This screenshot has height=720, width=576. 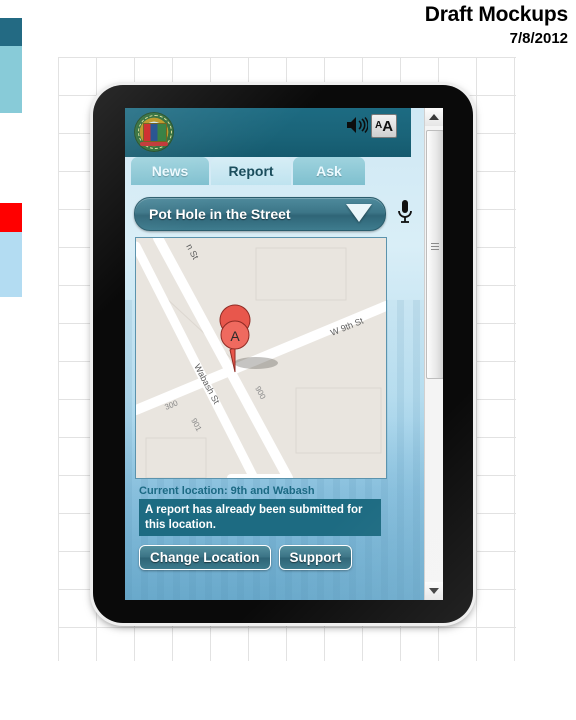 I want to click on text-size-icon: AA, so click(x=384, y=126).